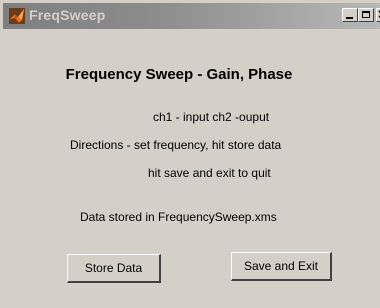 This screenshot has height=308, width=380. Describe the element at coordinates (191, 16) in the screenshot. I see `title-bar: FreqSweep ×` at that location.